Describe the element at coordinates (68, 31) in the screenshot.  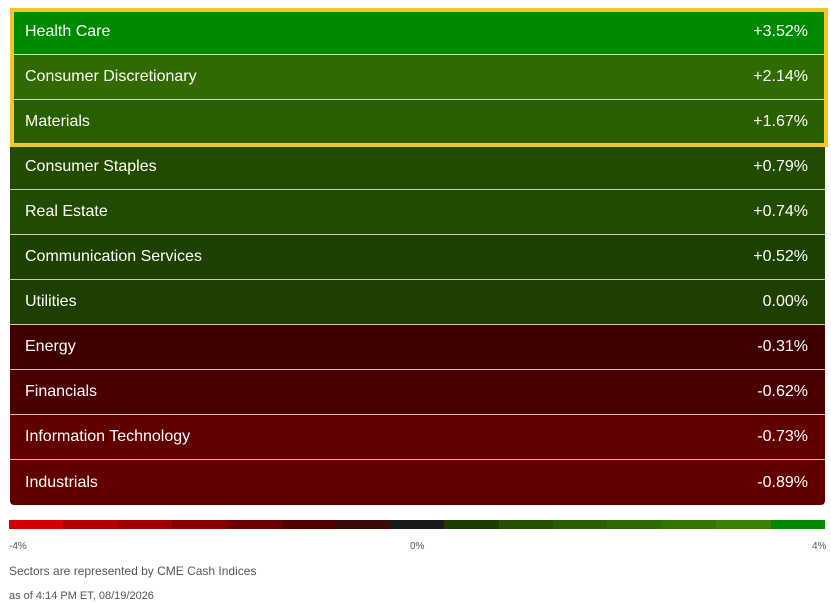
I see `sector-name: Health Care` at that location.